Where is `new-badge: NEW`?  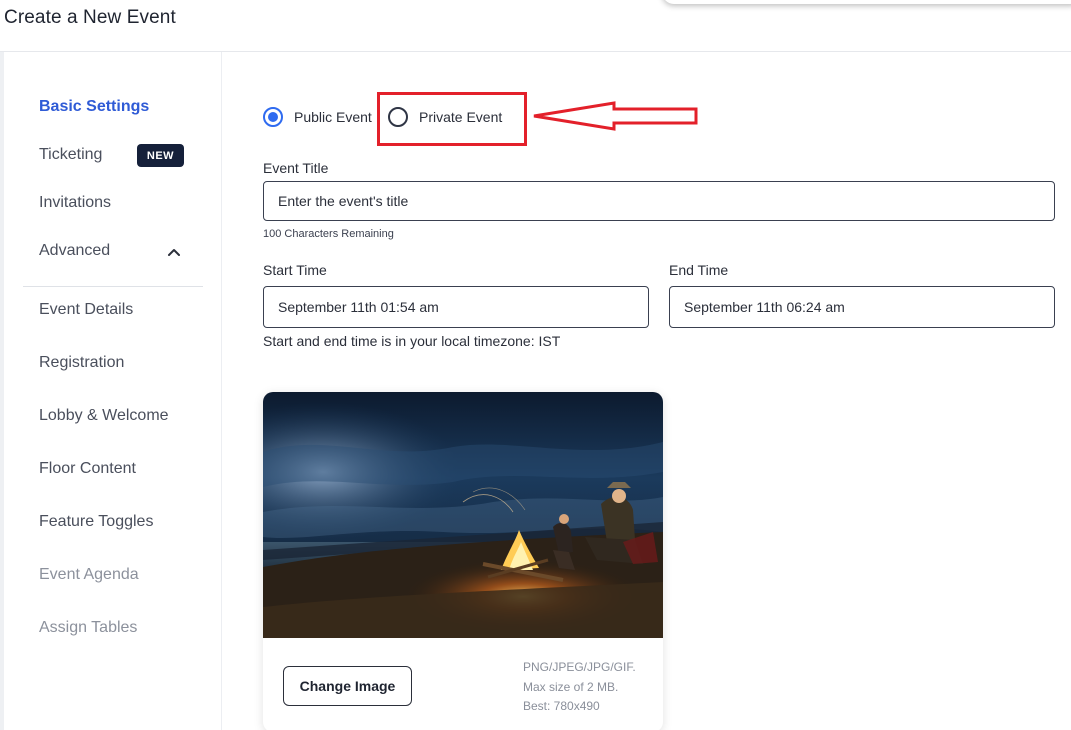
new-badge: NEW is located at coordinates (160, 155).